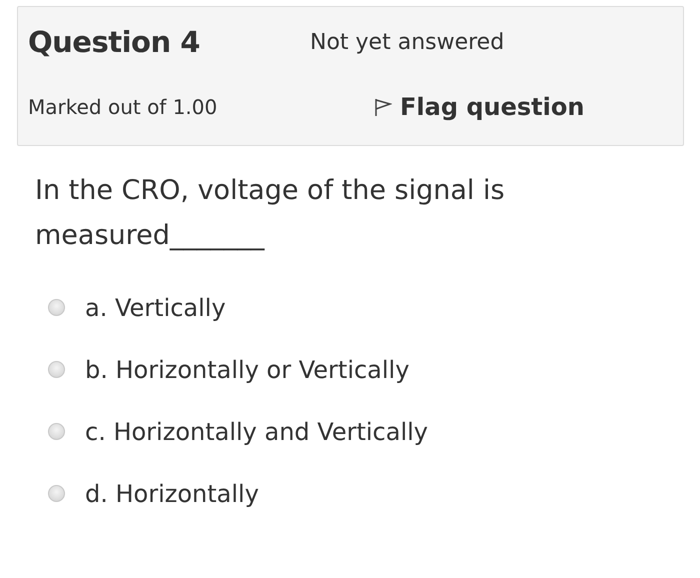  I want to click on answer-option: b. Horizontally or Vertically, so click(247, 370).